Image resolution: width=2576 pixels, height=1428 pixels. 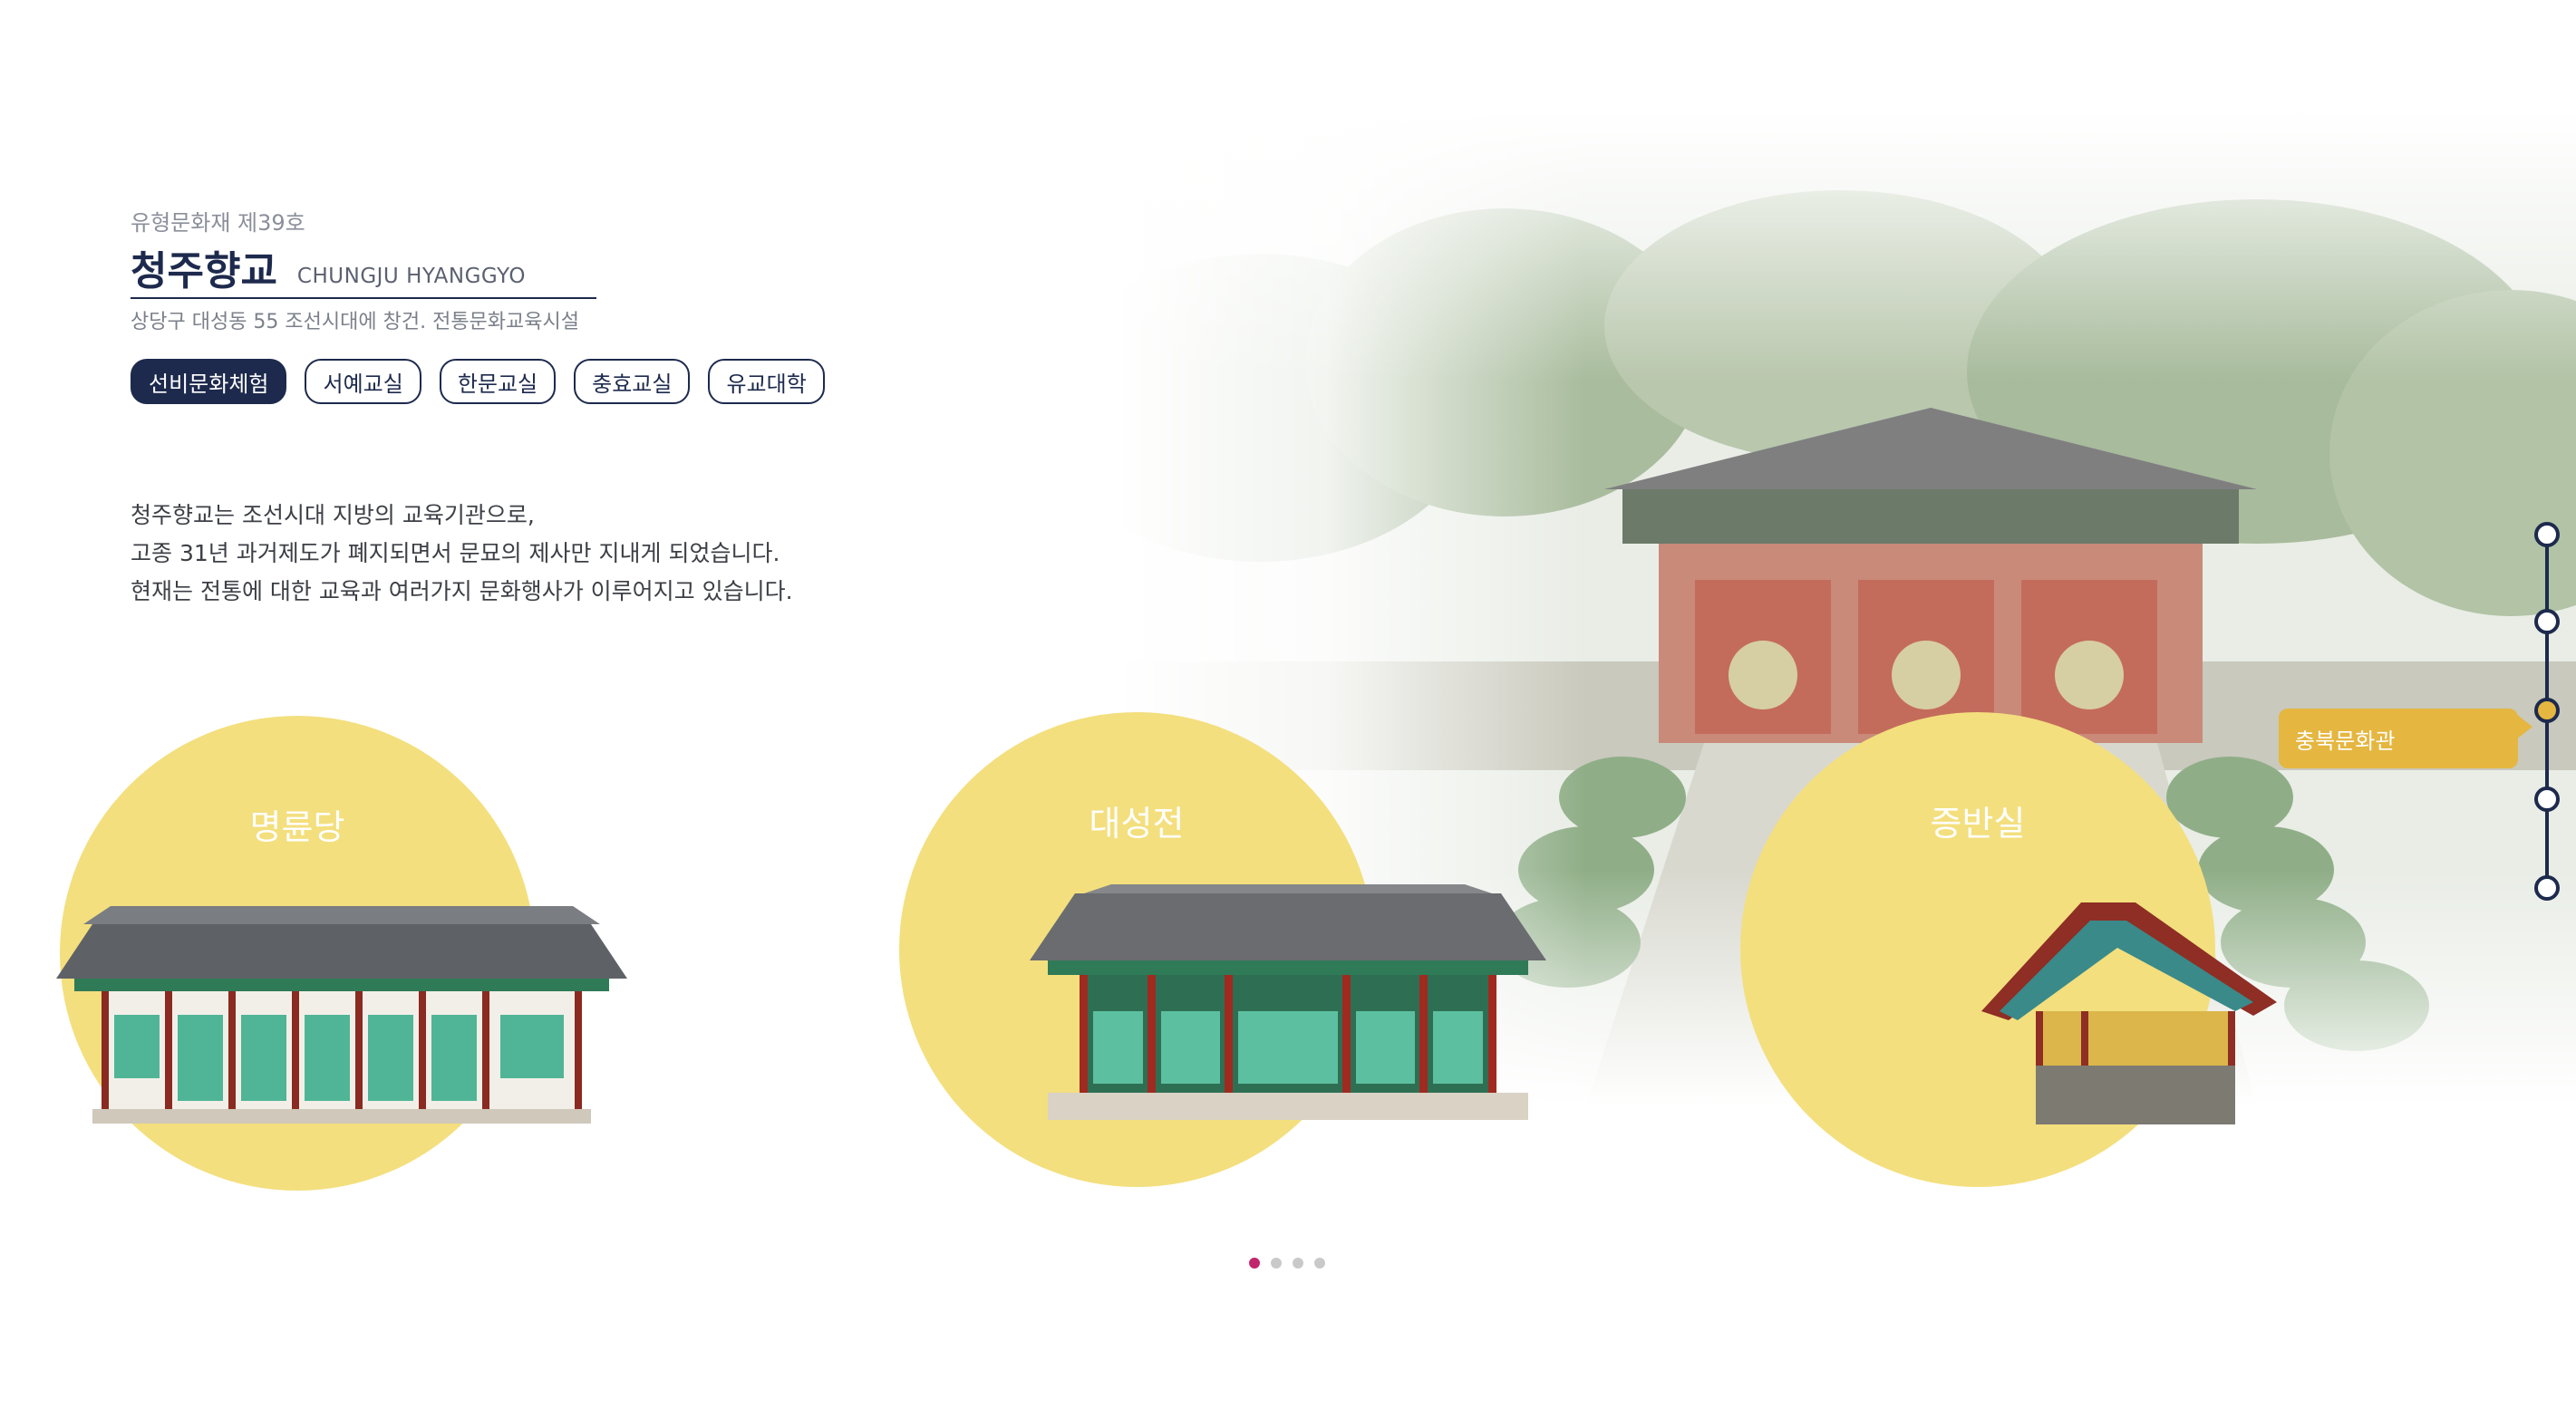 What do you see at coordinates (766, 381) in the screenshot?
I see `tab-confucian-college: 유교대학` at bounding box center [766, 381].